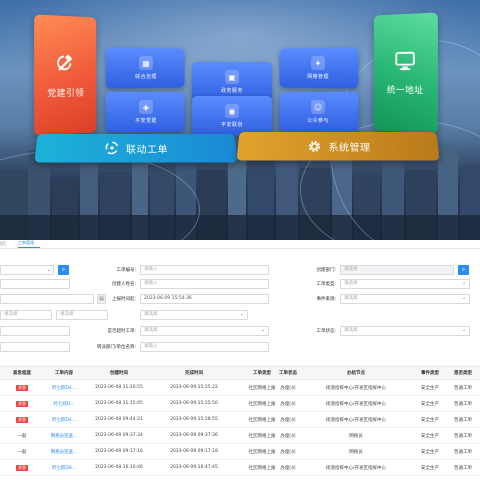 The image size is (480, 480). Describe the element at coordinates (204, 270) in the screenshot. I see `work-order-no-input: 请输入` at that location.